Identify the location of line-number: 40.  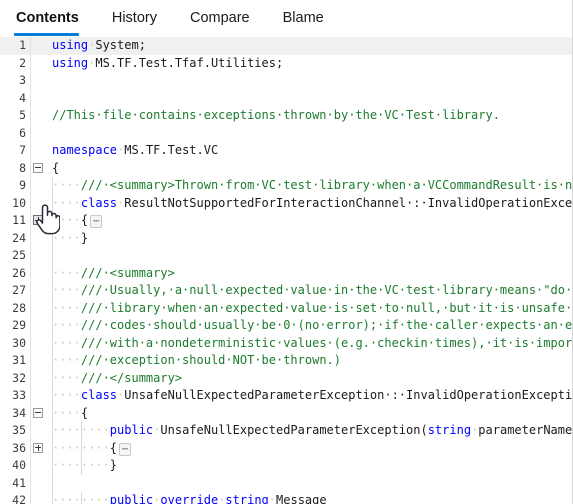
(19, 465).